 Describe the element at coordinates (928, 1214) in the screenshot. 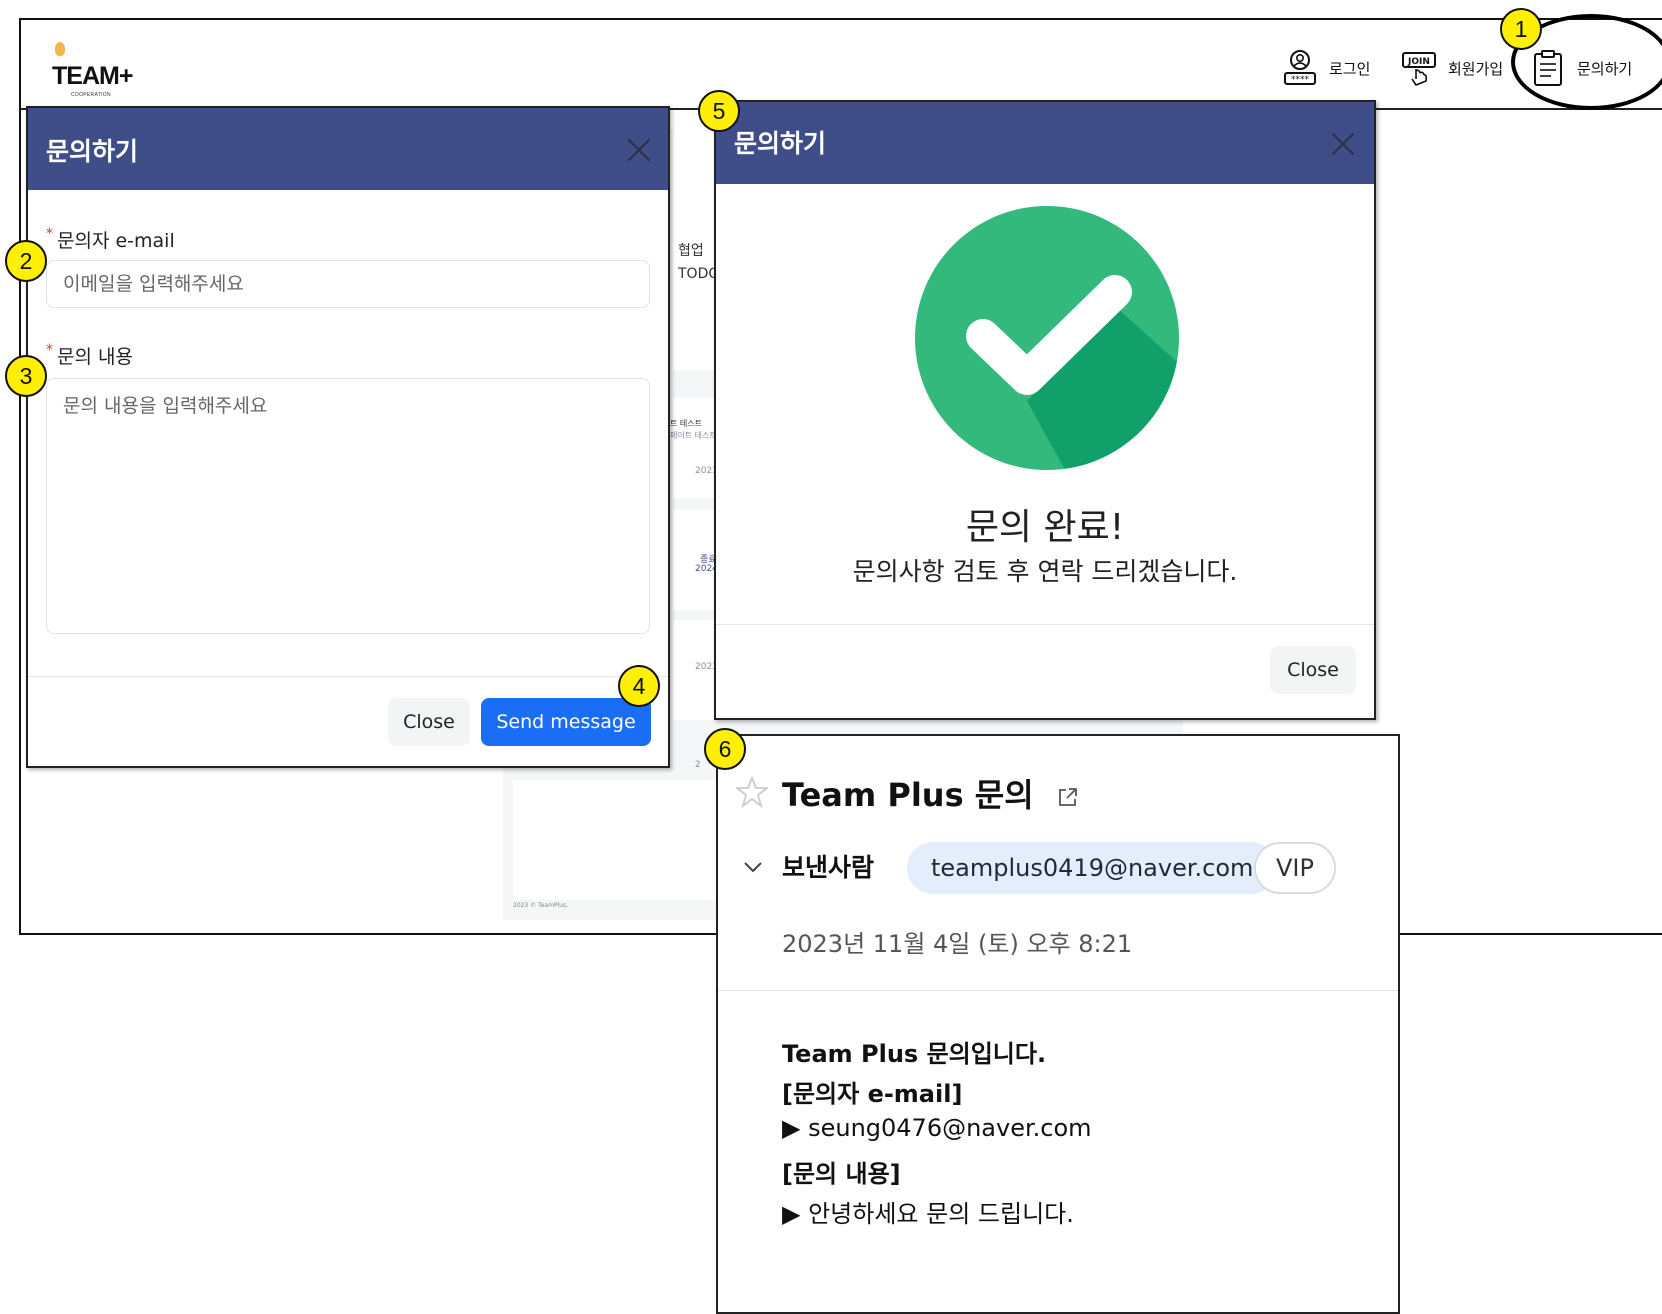

I see `email-body-line: ▶ 안녕하세요 문의 드립니다.` at that location.